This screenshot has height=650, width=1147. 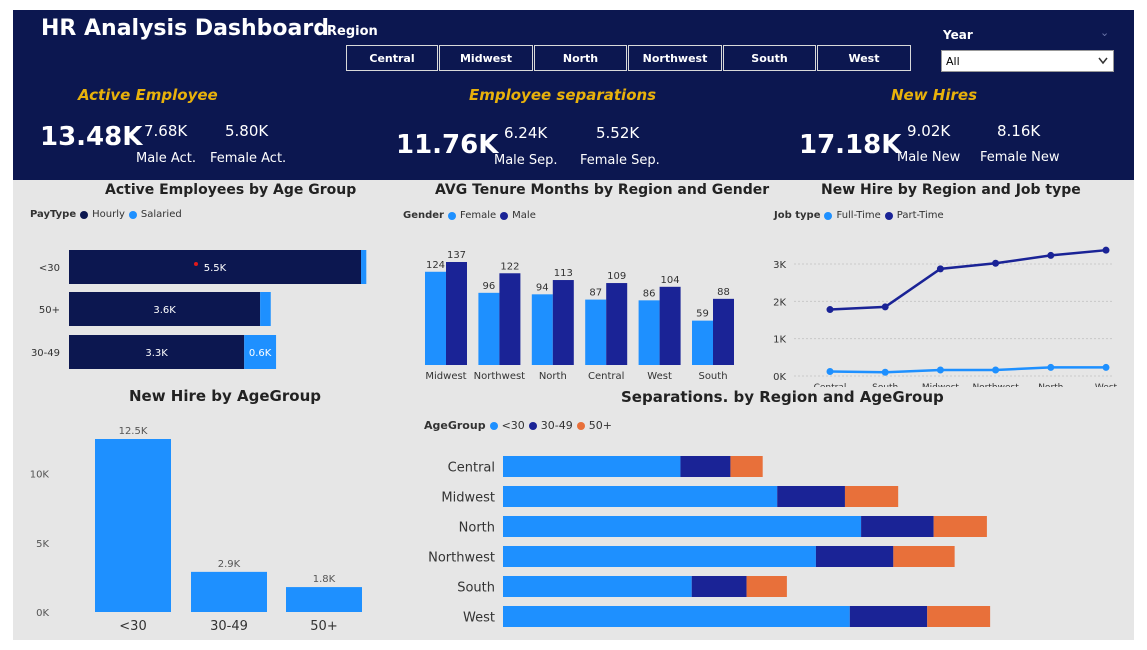 I want to click on legend-title: PayType, so click(x=53, y=214).